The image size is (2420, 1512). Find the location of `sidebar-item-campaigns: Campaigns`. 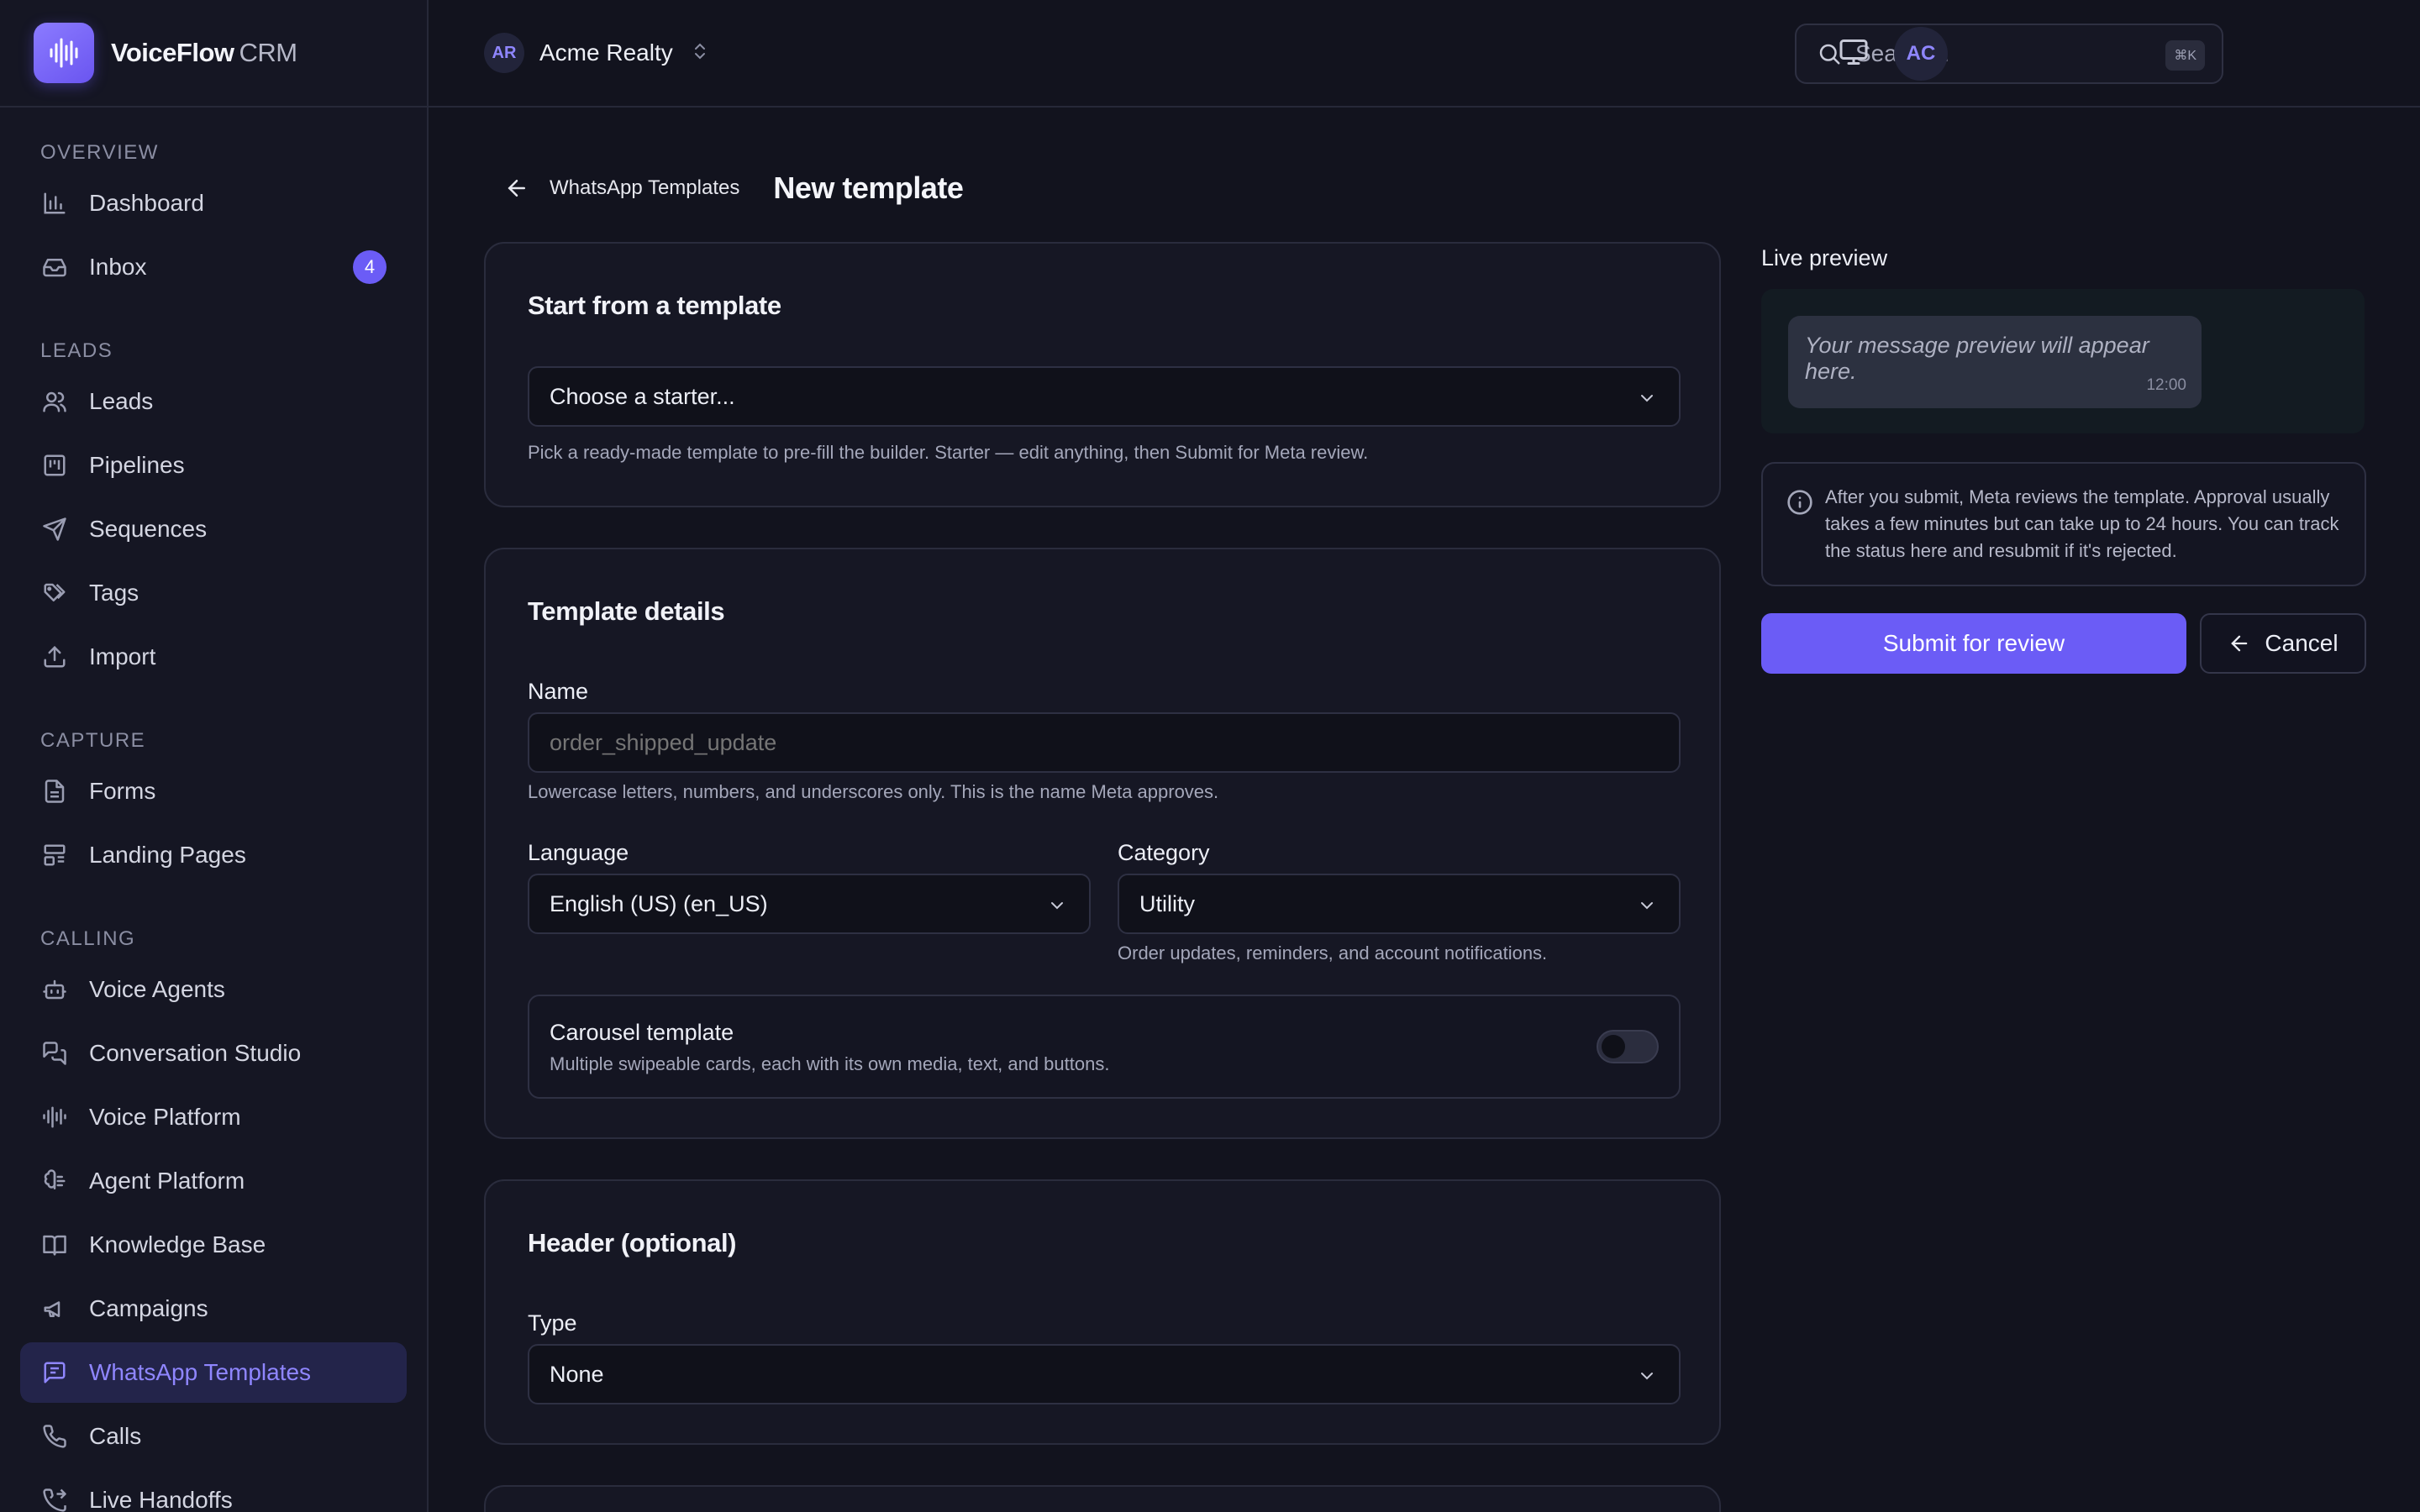

sidebar-item-campaigns: Campaigns is located at coordinates (214, 1308).